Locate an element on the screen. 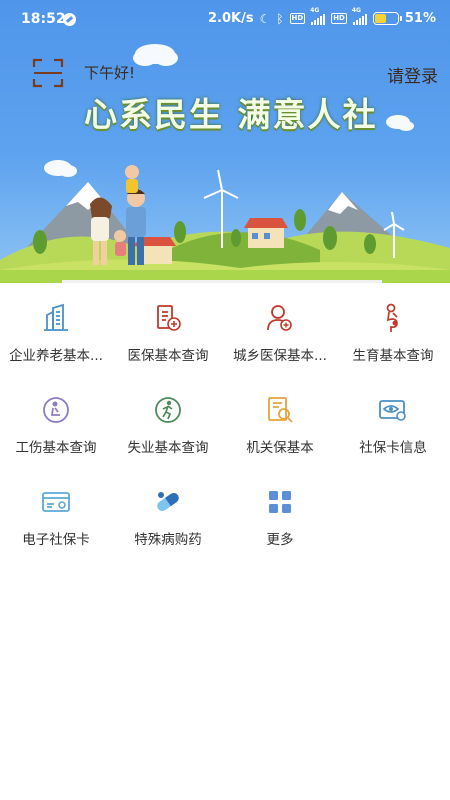 This screenshot has width=450, height=800. hd-badge-2: HD is located at coordinates (339, 18).